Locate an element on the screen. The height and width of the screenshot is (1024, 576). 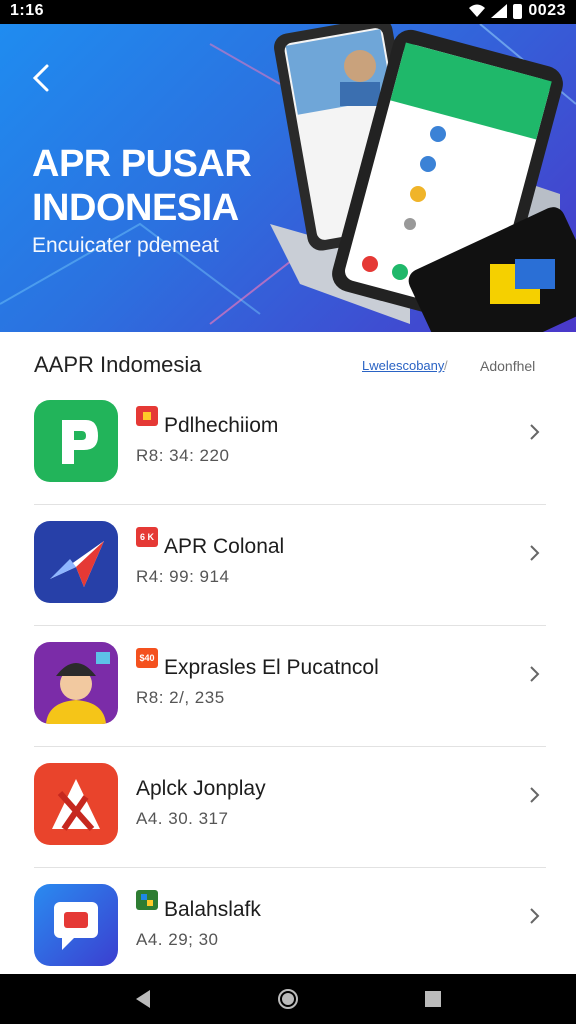
avatar-icon is located at coordinates (76, 683).